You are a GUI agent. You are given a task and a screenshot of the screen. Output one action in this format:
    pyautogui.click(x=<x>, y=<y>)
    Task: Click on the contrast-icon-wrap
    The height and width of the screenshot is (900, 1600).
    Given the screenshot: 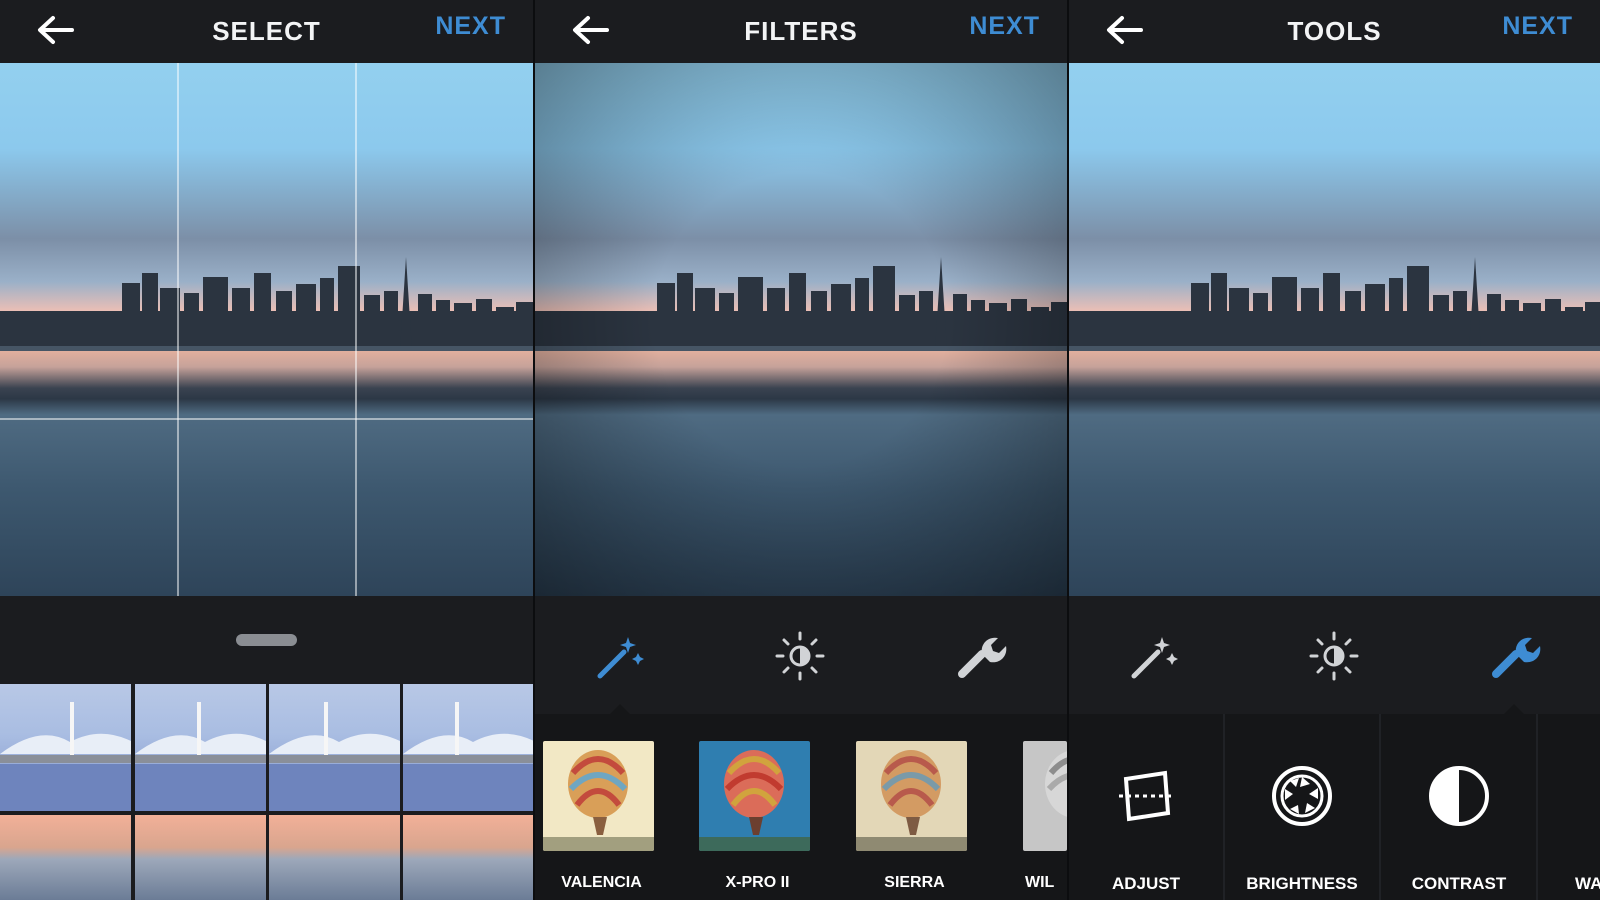 What is the action you would take?
    pyautogui.click(x=1459, y=796)
    